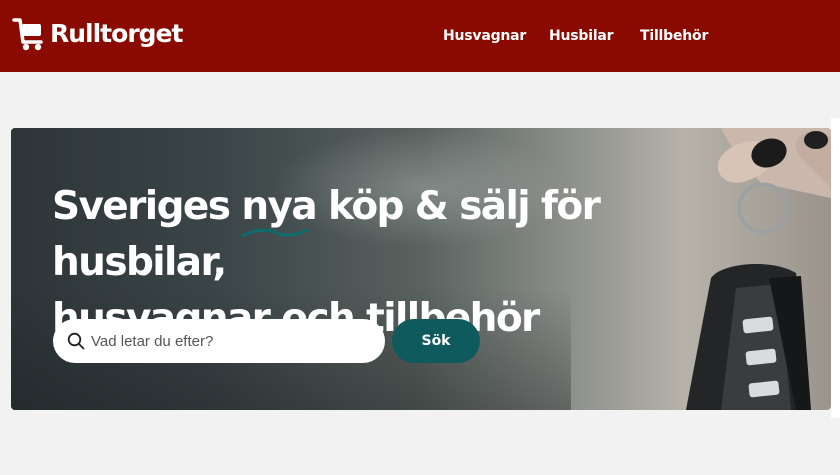  What do you see at coordinates (436, 341) in the screenshot?
I see `search-button: Sök` at bounding box center [436, 341].